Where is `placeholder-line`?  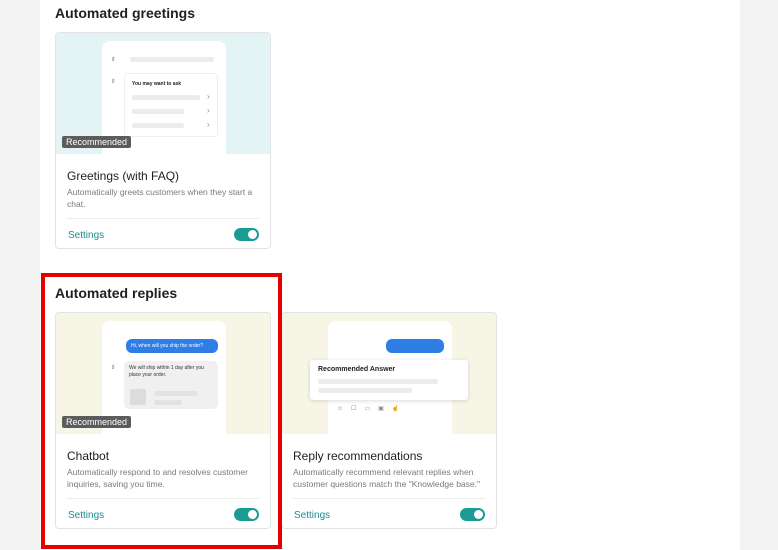
placeholder-line is located at coordinates (172, 59).